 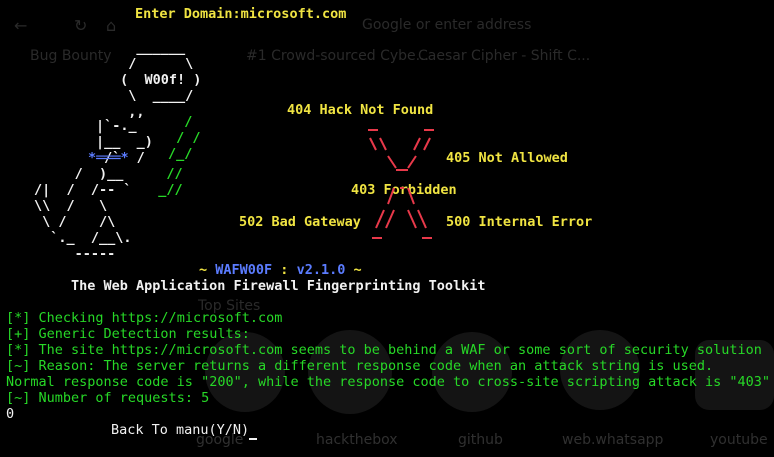 I want to click on output-line: [~] Number of requests: 5, so click(x=107, y=398).